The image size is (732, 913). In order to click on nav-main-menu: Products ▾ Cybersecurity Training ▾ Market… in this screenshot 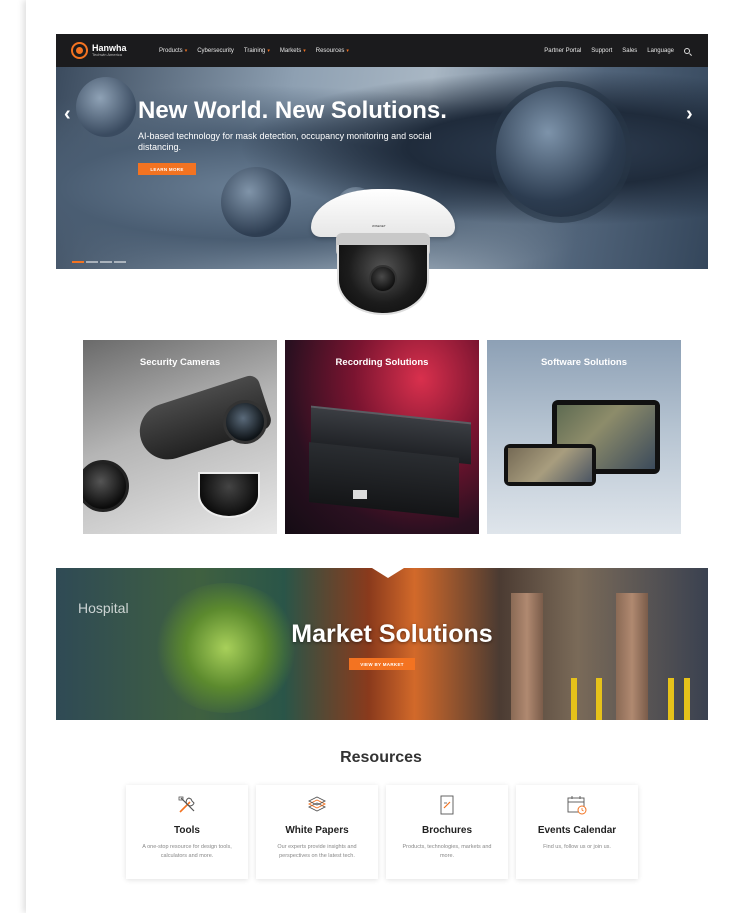, I will do `click(254, 51)`.